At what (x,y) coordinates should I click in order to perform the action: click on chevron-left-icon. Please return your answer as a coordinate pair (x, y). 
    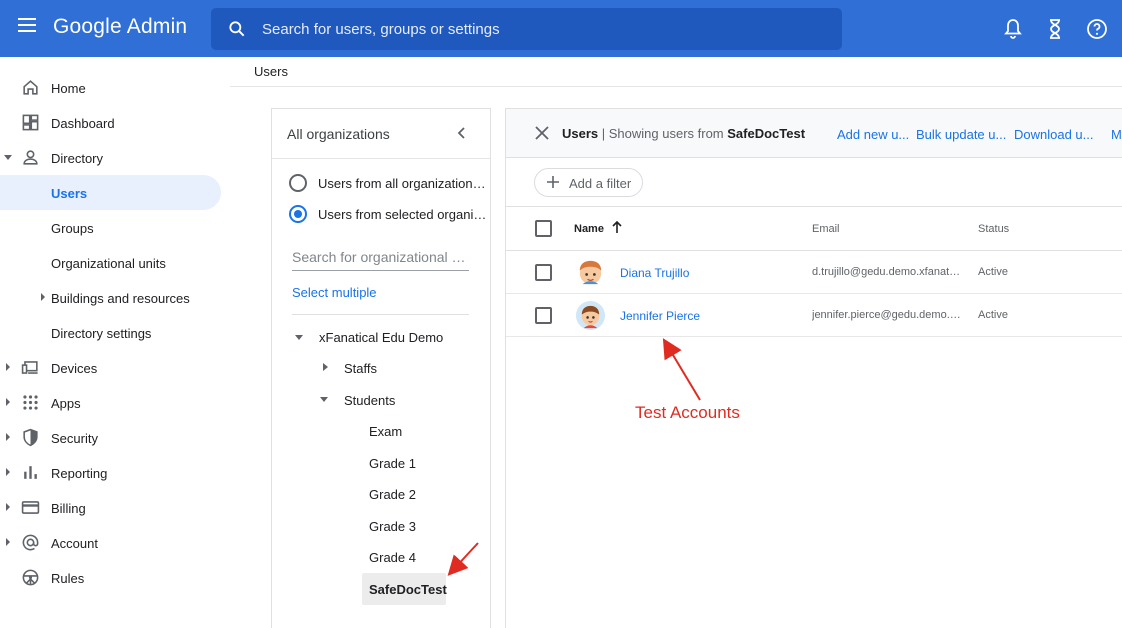
    Looking at the image, I should click on (462, 133).